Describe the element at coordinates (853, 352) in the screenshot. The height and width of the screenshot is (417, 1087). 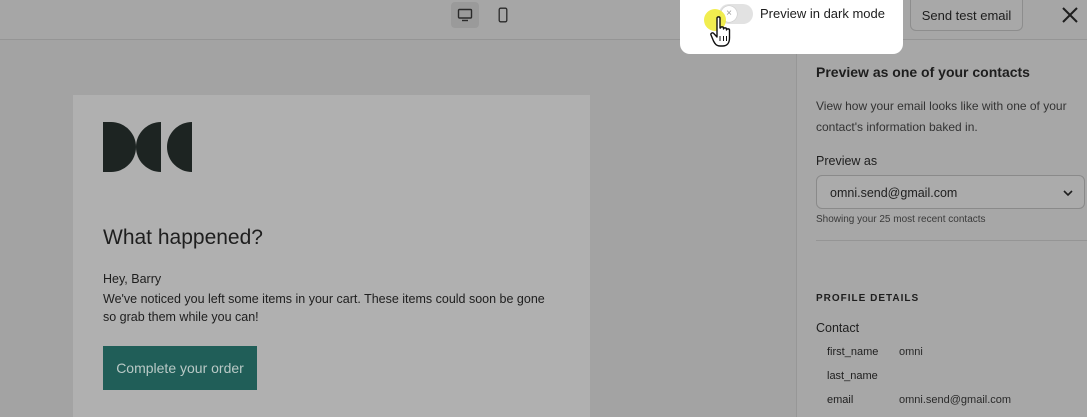
I see `field-key-first-name: first_name` at that location.